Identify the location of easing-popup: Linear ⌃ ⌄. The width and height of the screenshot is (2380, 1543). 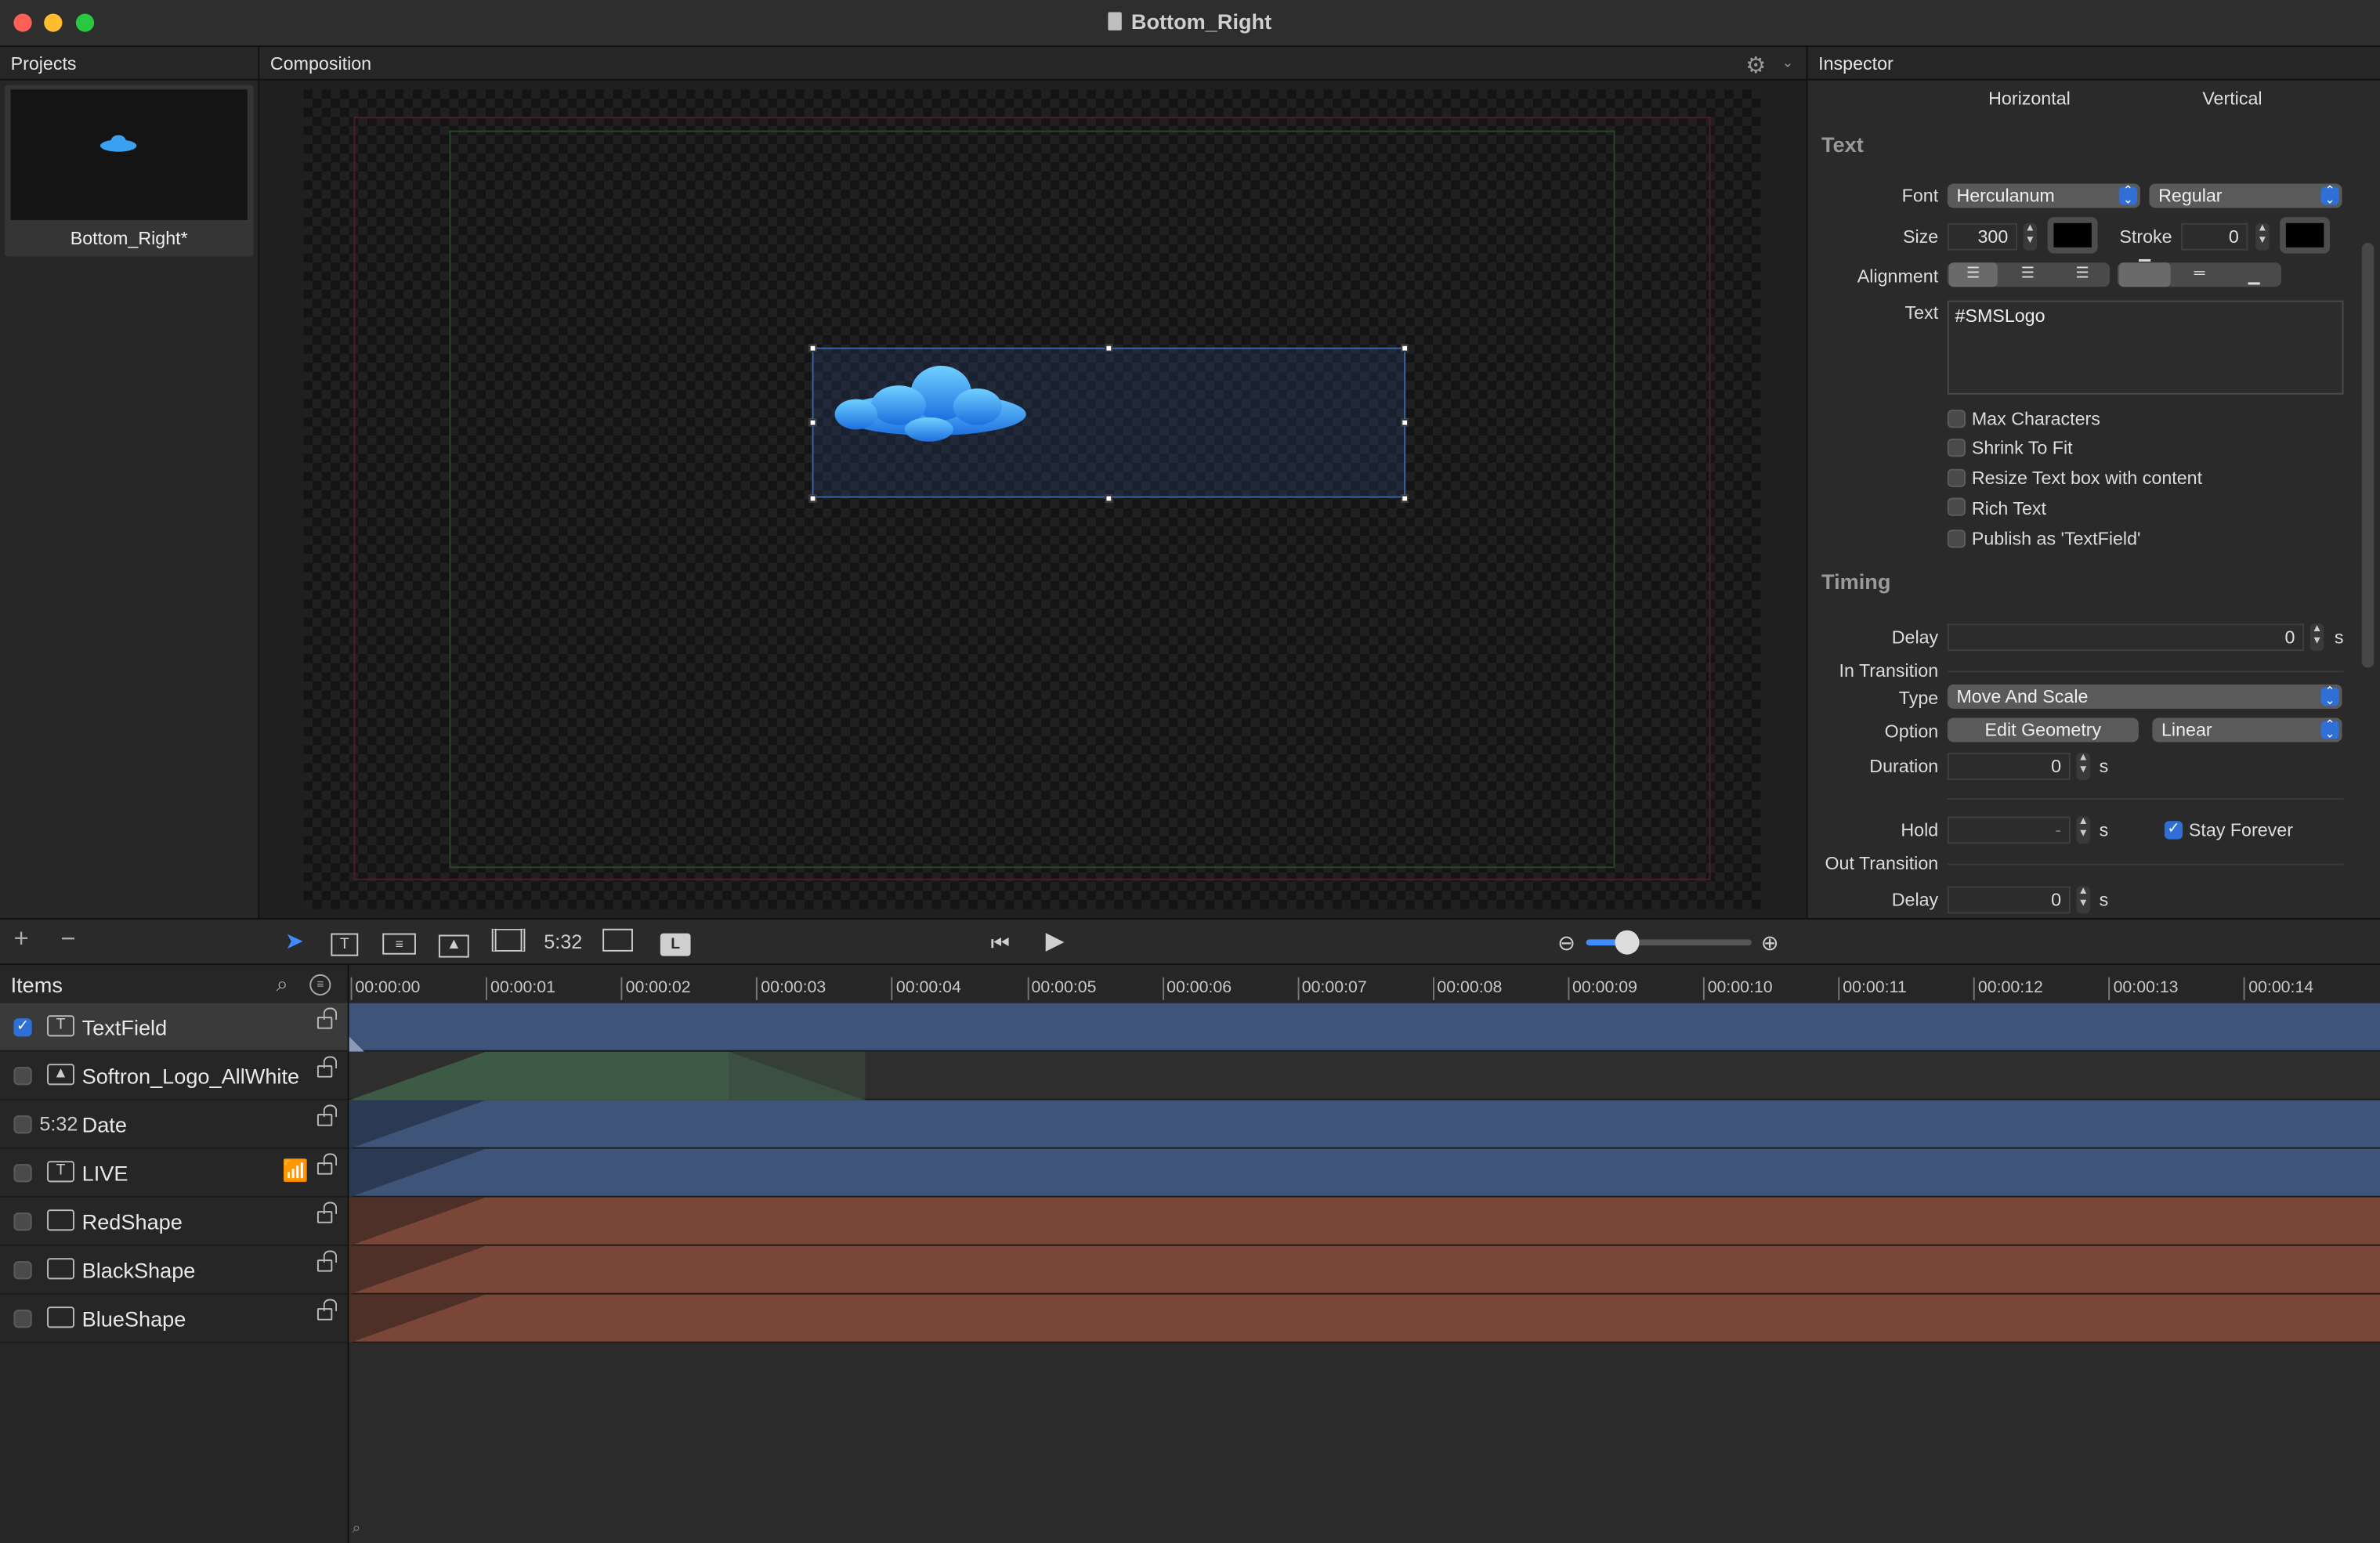
(2247, 730).